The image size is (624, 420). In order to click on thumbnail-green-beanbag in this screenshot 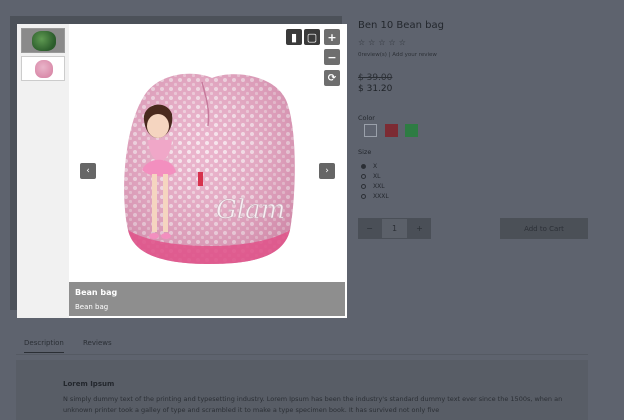, I will do `click(43, 40)`.